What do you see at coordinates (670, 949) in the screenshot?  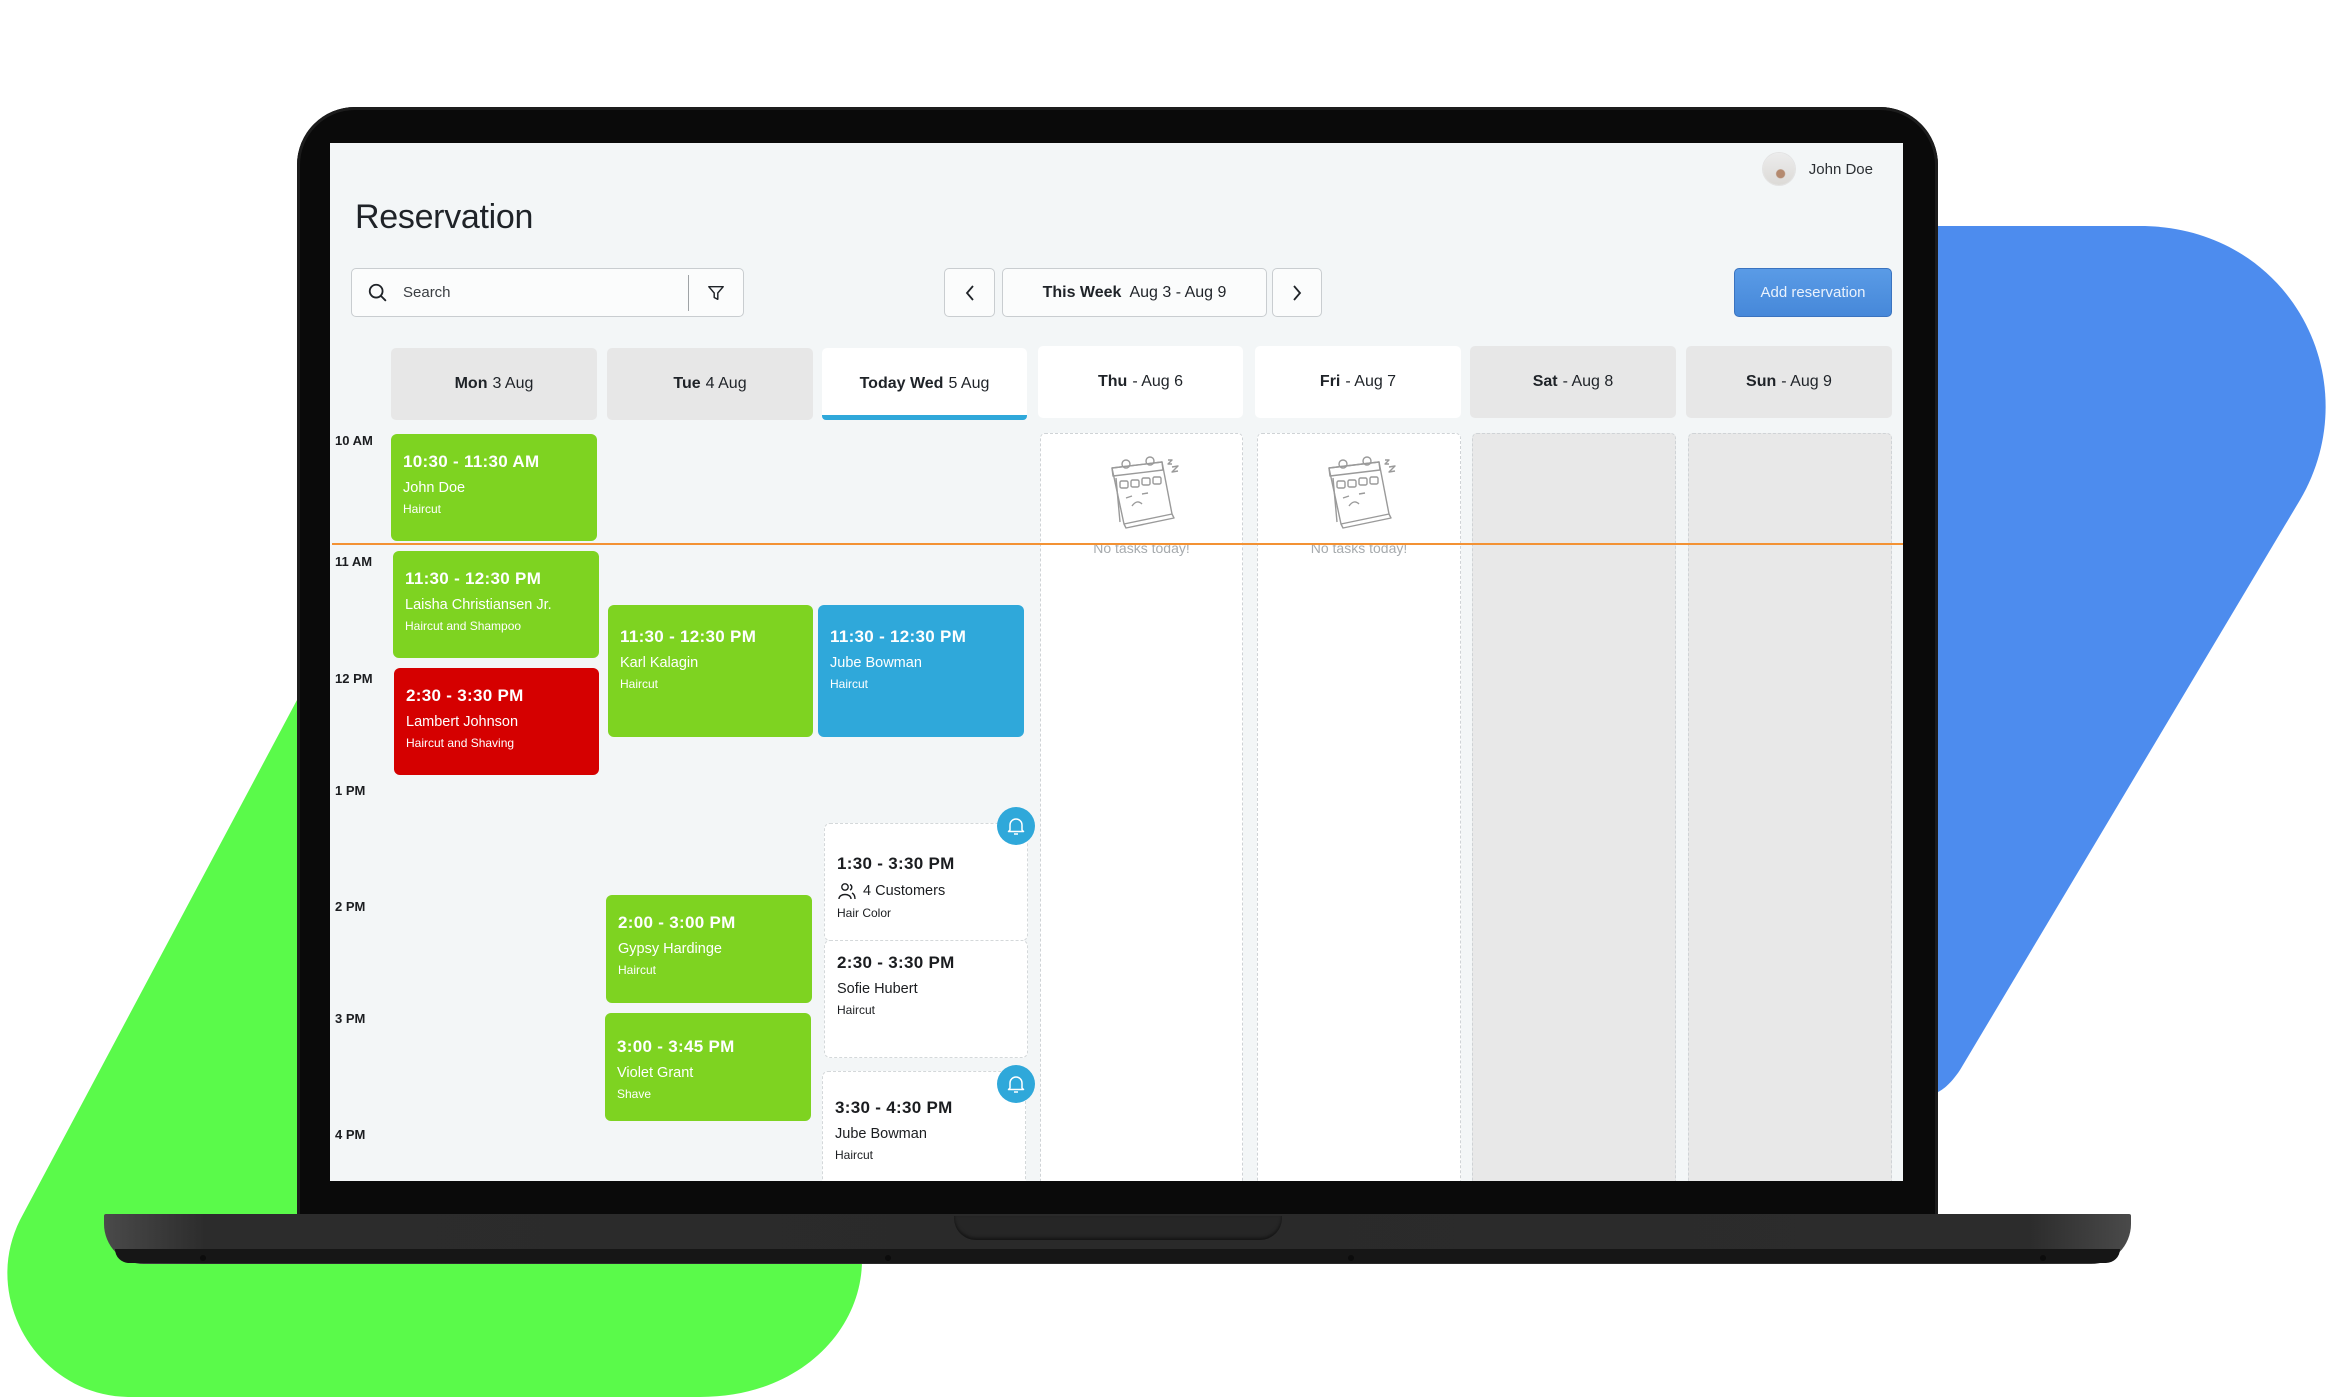 I see `customer-name: Gypsy Hardinge` at bounding box center [670, 949].